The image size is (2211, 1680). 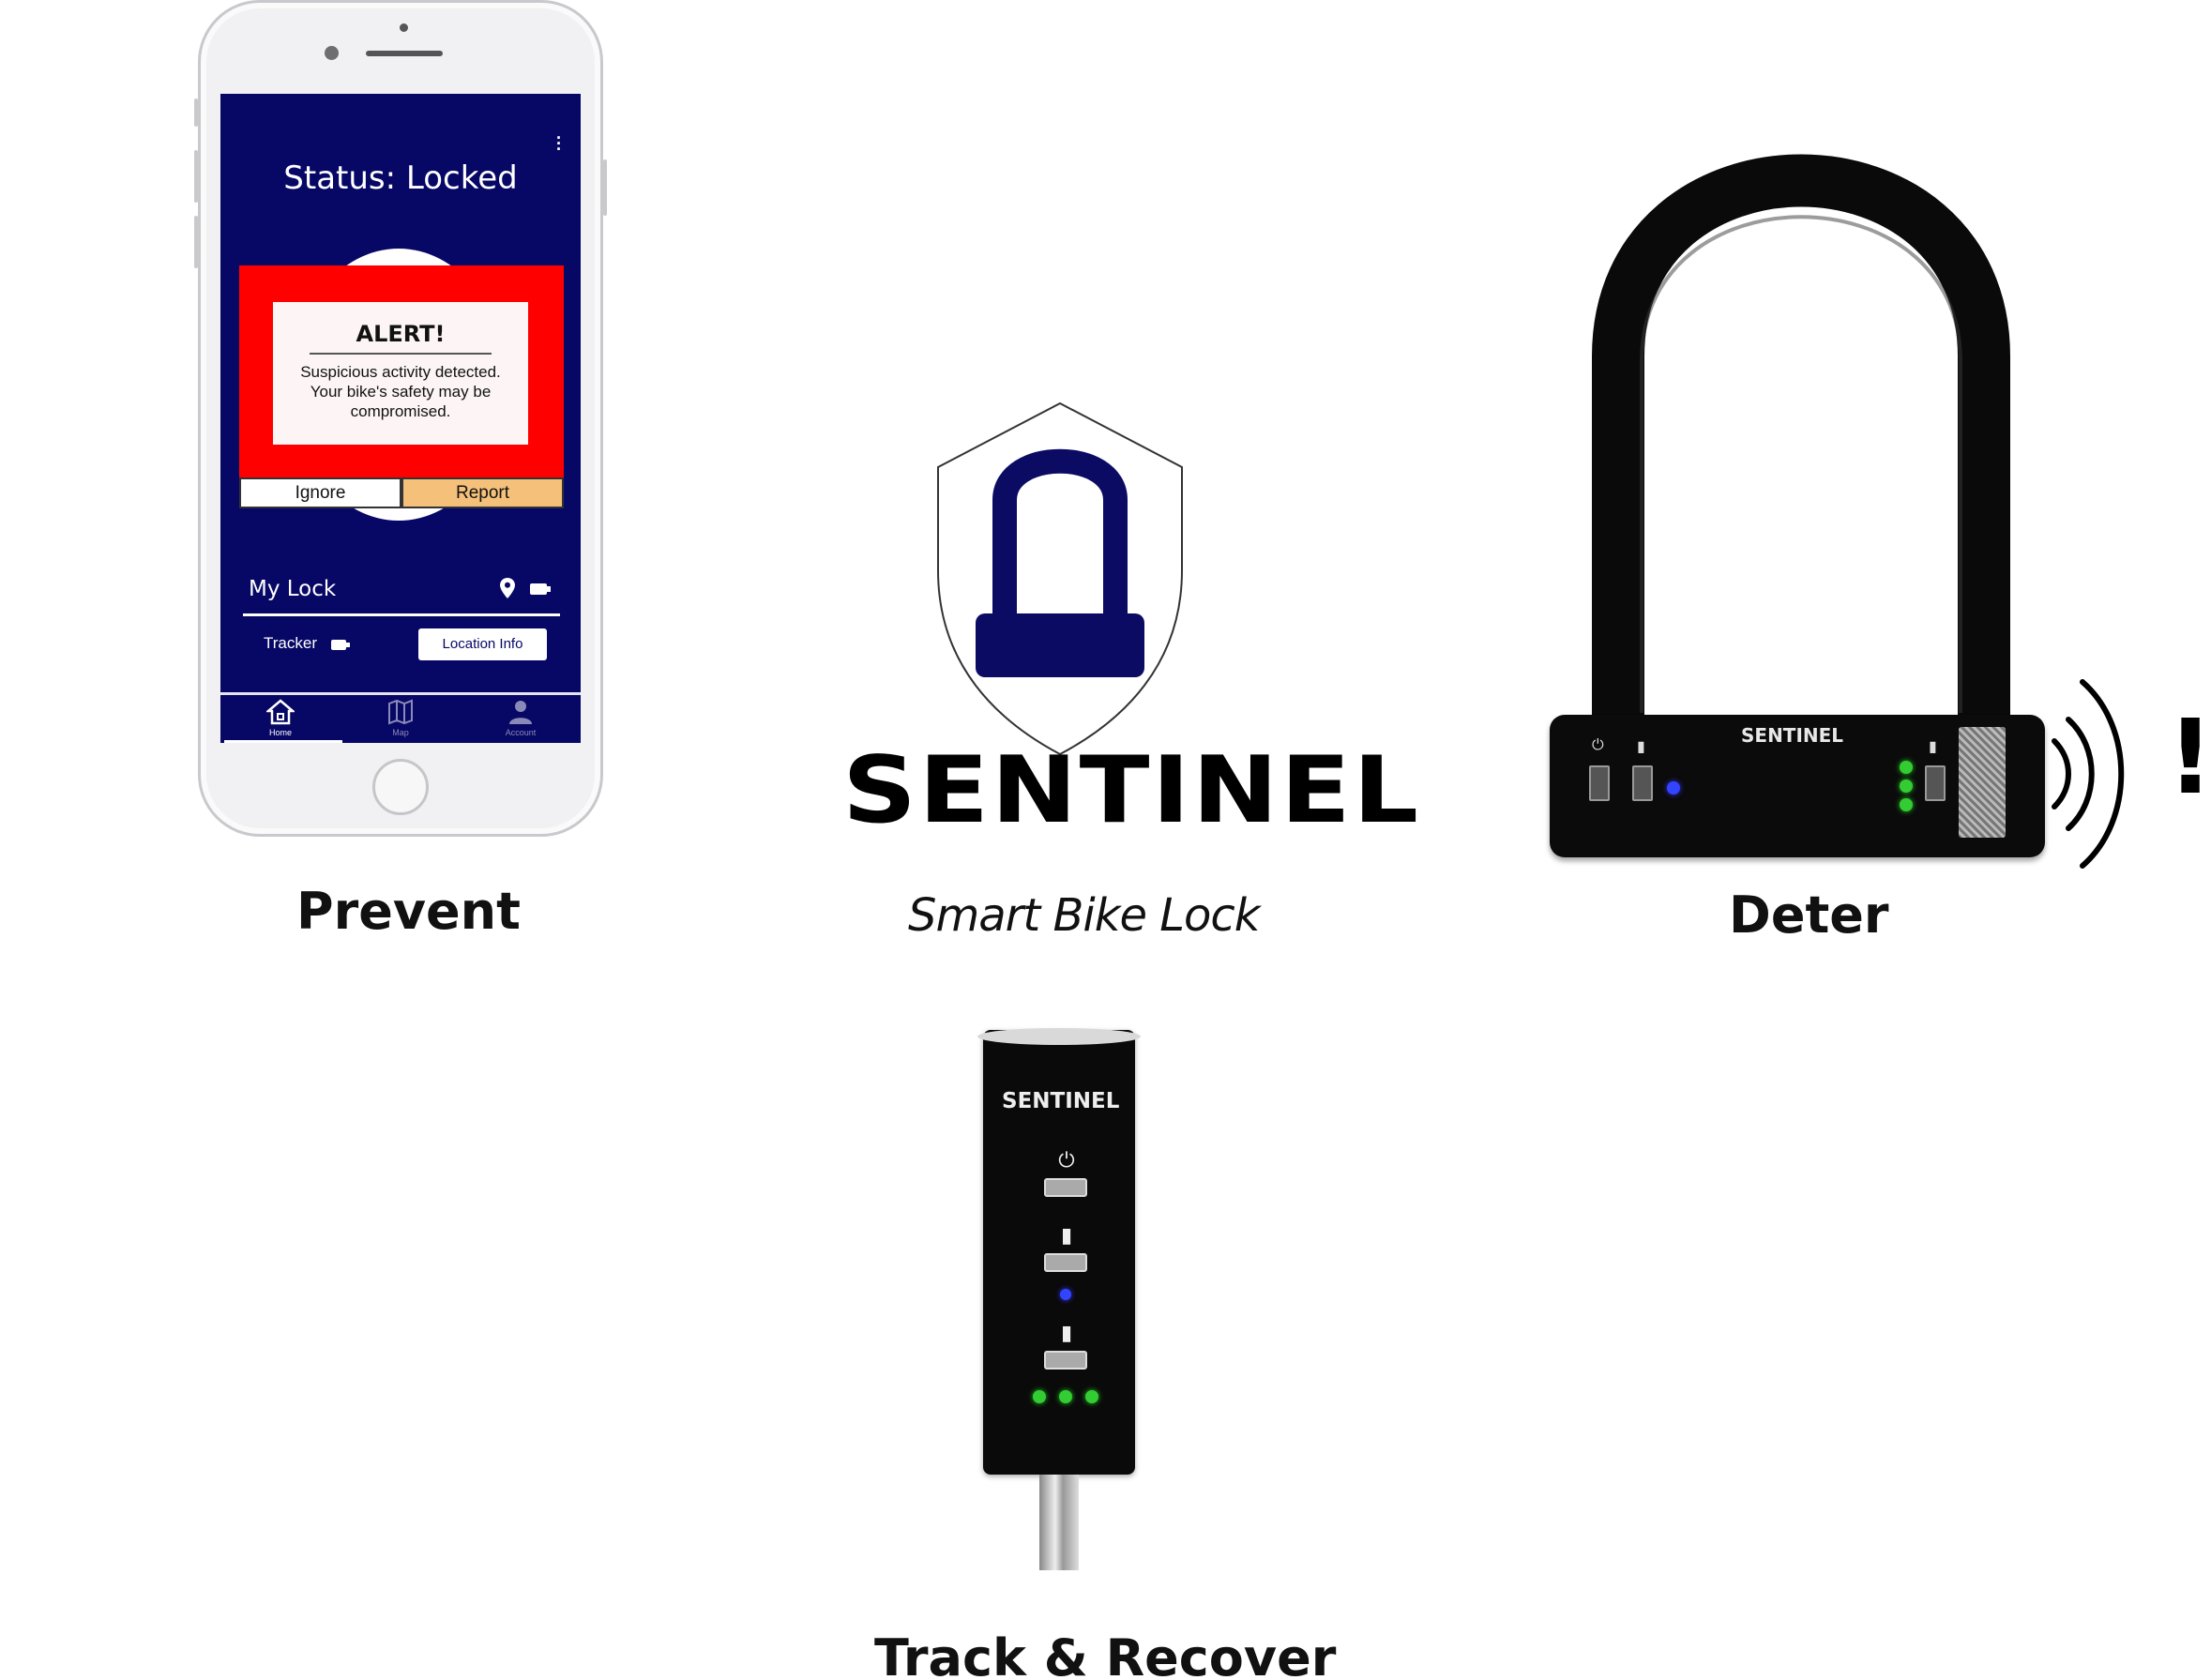 I want to click on alarm-exclamation: !, so click(x=2189, y=757).